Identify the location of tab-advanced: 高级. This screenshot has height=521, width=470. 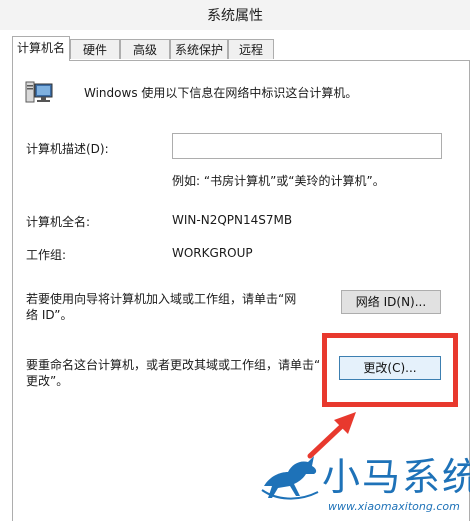
(145, 49).